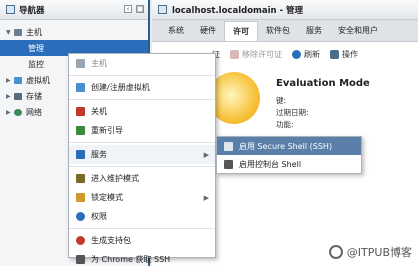 This screenshot has height=266, width=418. Describe the element at coordinates (286, 146) in the screenshot. I see `menu-item-label: 启用 Secure Shell (SSH)` at that location.